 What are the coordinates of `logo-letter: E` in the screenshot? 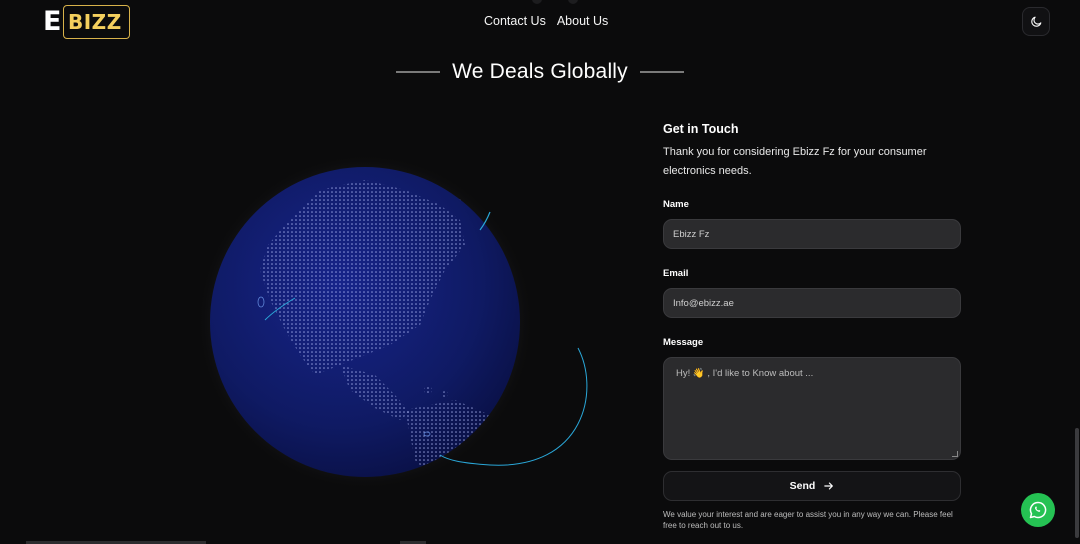 It's located at (52, 21).